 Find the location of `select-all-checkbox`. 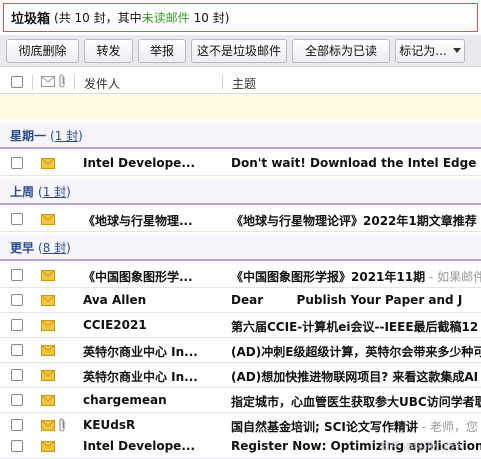

select-all-checkbox is located at coordinates (17, 82).